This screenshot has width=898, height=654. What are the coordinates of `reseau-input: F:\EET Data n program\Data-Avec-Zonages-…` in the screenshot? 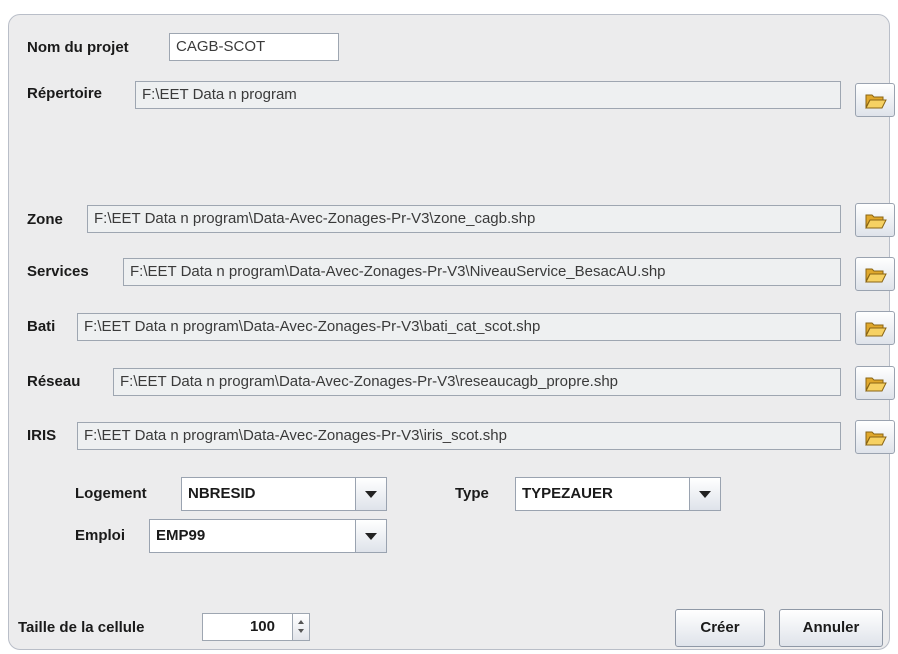 It's located at (477, 382).